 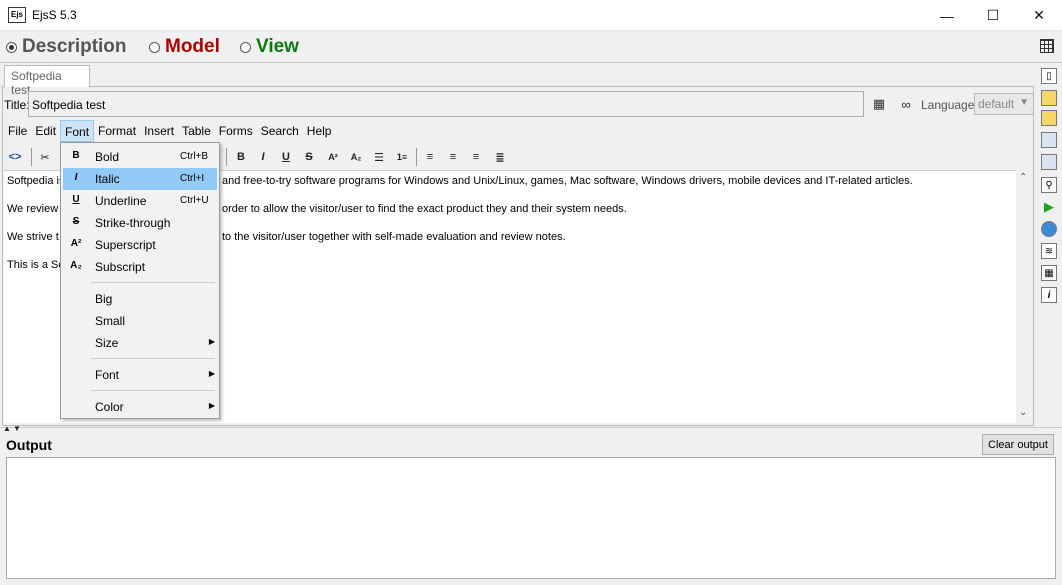 What do you see at coordinates (476, 157) in the screenshot?
I see `align-right-icon: ≡` at bounding box center [476, 157].